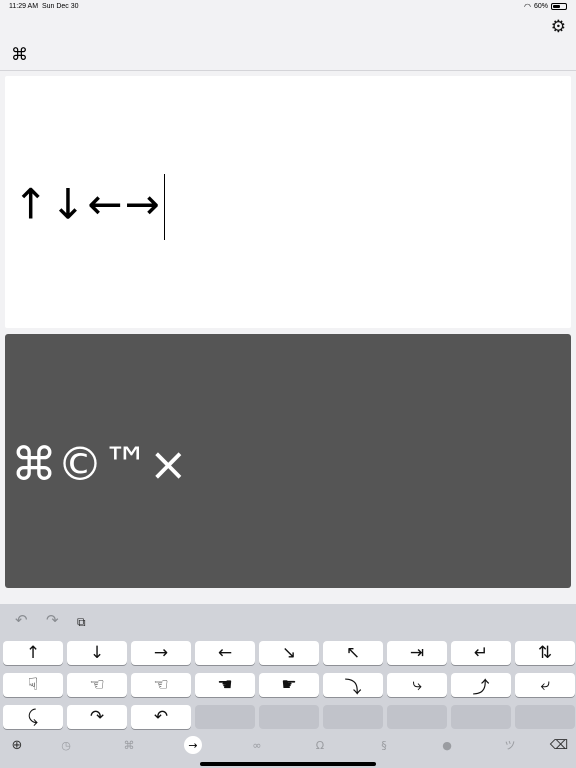 The image size is (576, 768). What do you see at coordinates (288, 70) in the screenshot?
I see `nav-divider` at bounding box center [288, 70].